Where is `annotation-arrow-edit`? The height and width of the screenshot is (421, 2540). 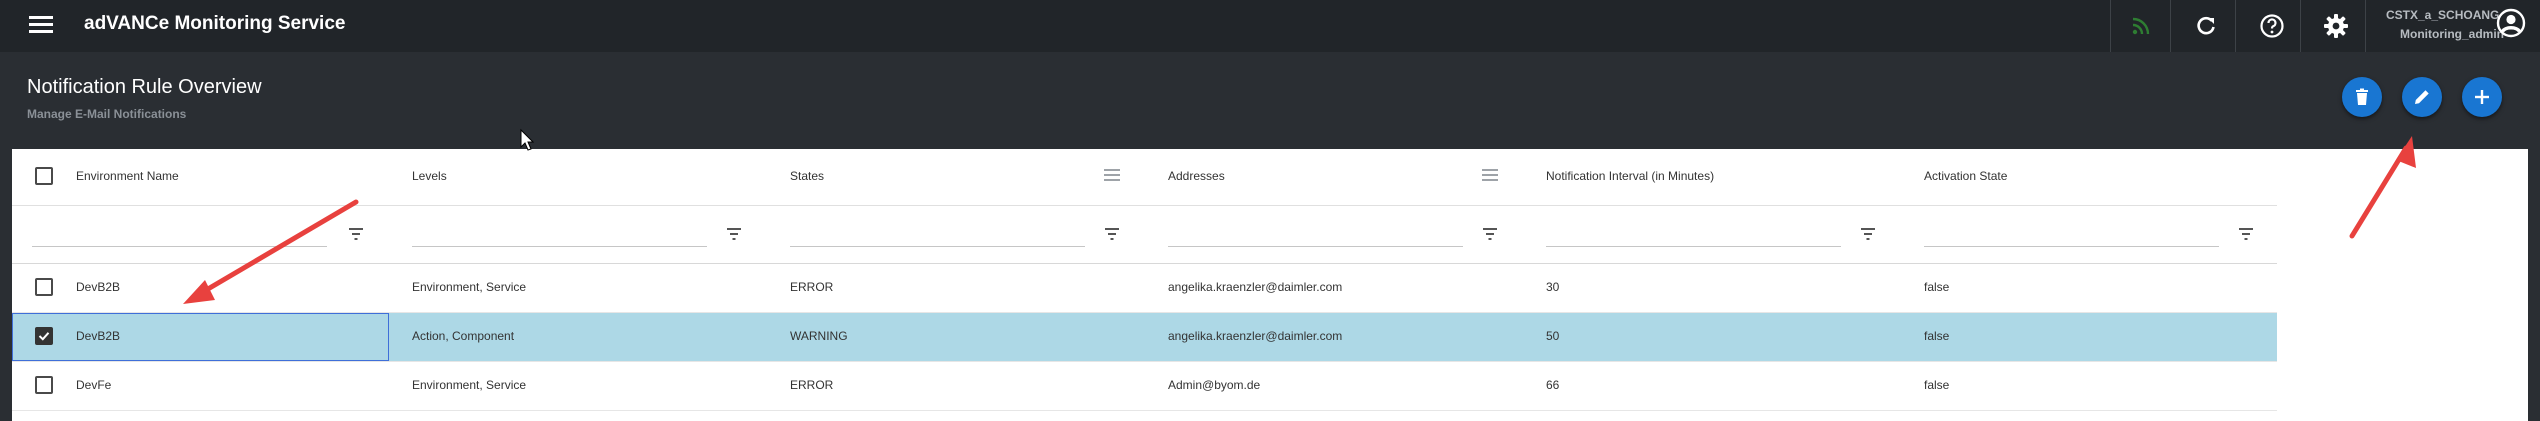 annotation-arrow-edit is located at coordinates (2382, 187).